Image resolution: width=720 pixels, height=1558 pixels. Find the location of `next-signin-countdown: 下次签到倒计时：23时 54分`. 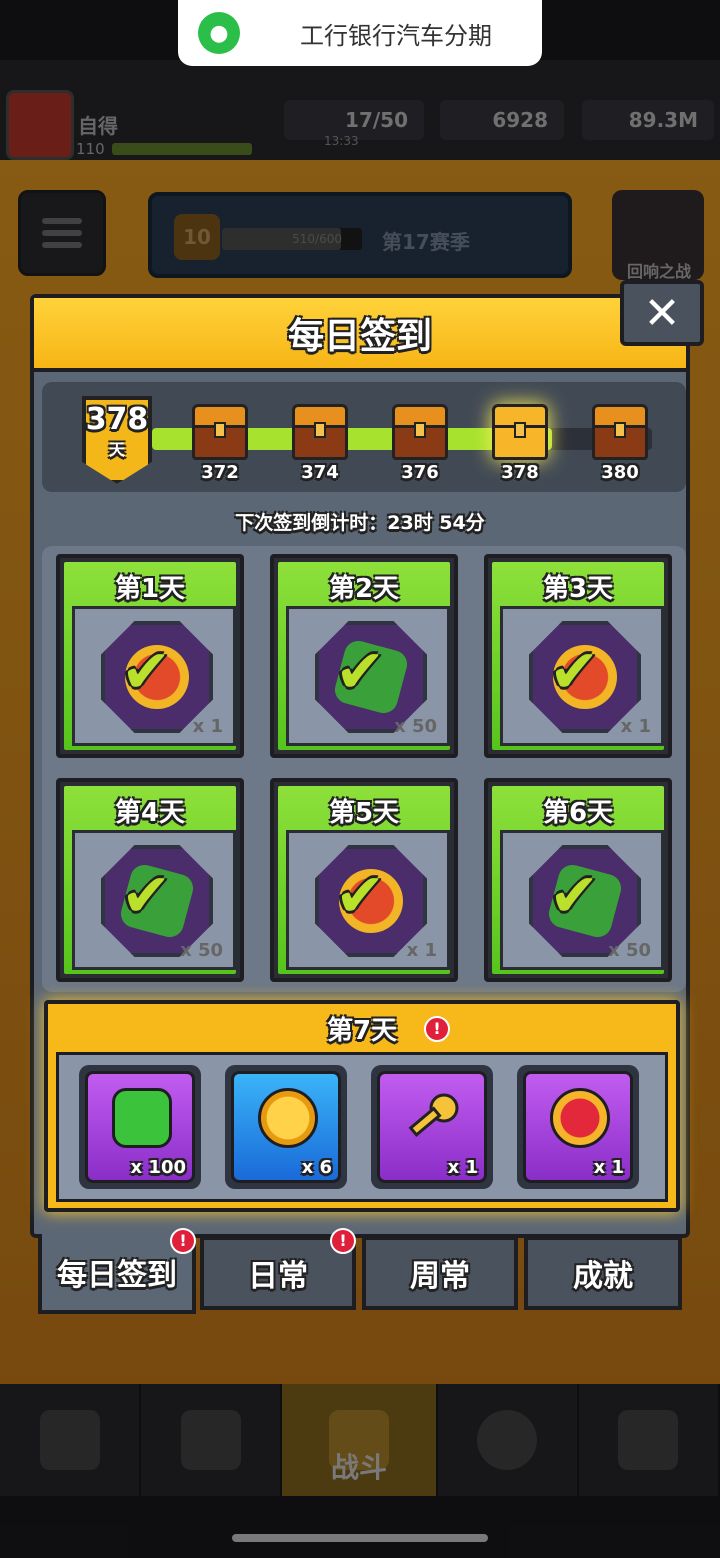

next-signin-countdown: 下次签到倒计时：23时 54分 is located at coordinates (360, 523).